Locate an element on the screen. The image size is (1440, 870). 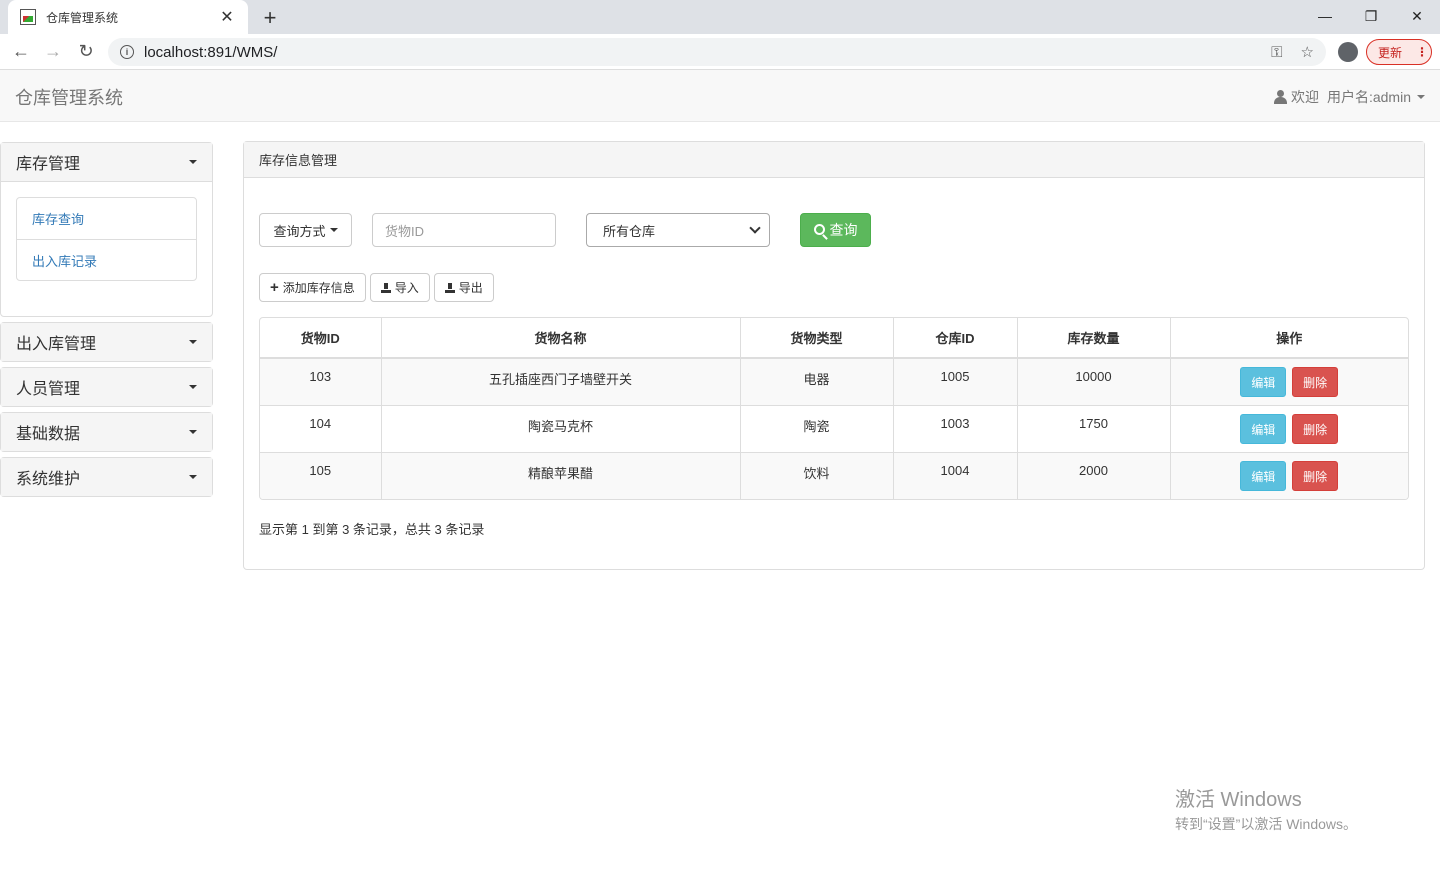
cell-goods-type: 电器 is located at coordinates (817, 381).